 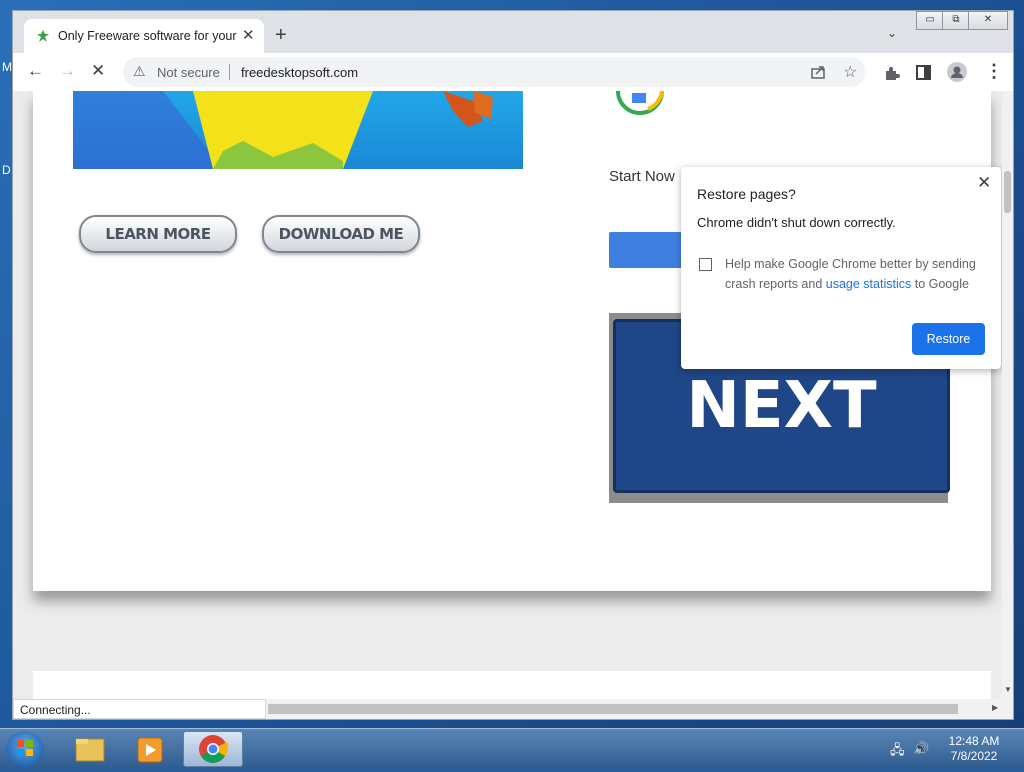 I want to click on tab-close-icon: ✕, so click(x=248, y=35).